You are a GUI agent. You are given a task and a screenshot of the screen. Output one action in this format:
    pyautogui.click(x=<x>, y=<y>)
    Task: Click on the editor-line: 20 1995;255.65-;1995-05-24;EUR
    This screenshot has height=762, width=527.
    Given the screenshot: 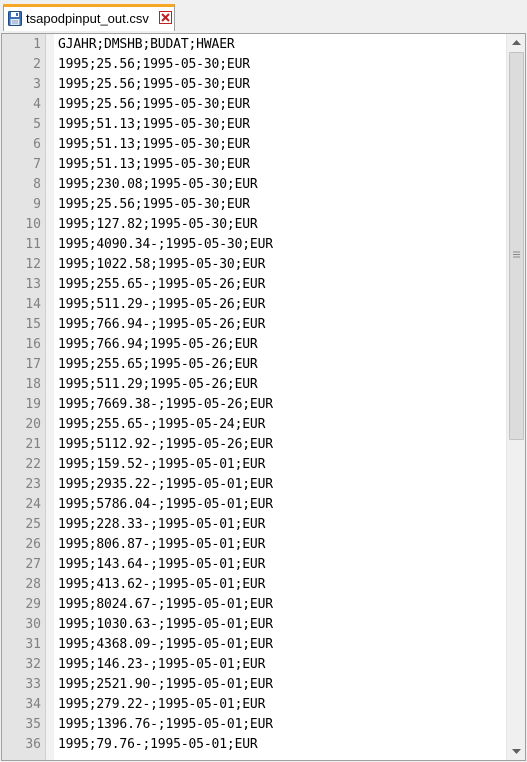 What is the action you would take?
    pyautogui.click(x=253, y=425)
    